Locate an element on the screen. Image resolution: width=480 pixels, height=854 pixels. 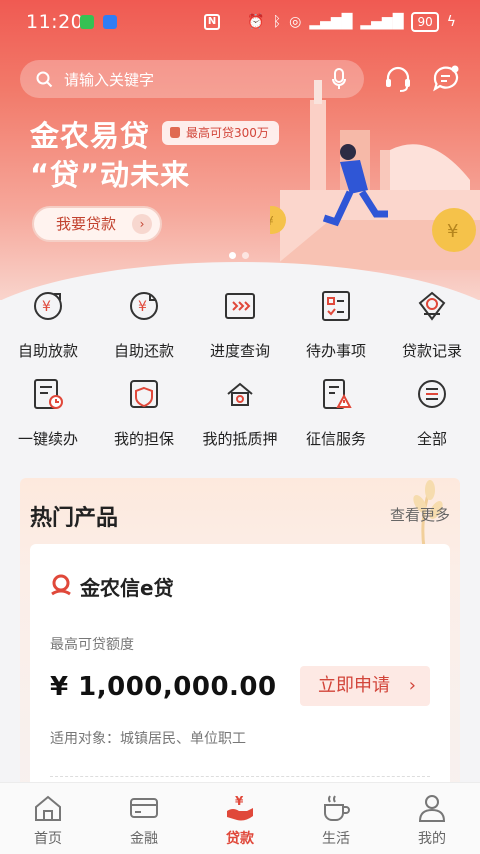
status-bar: 11:20 N ⏰ ᛒ ◎ ▂▄▆█ ▂▄▆█ 90 ϟ is located at coordinates (240, 23).